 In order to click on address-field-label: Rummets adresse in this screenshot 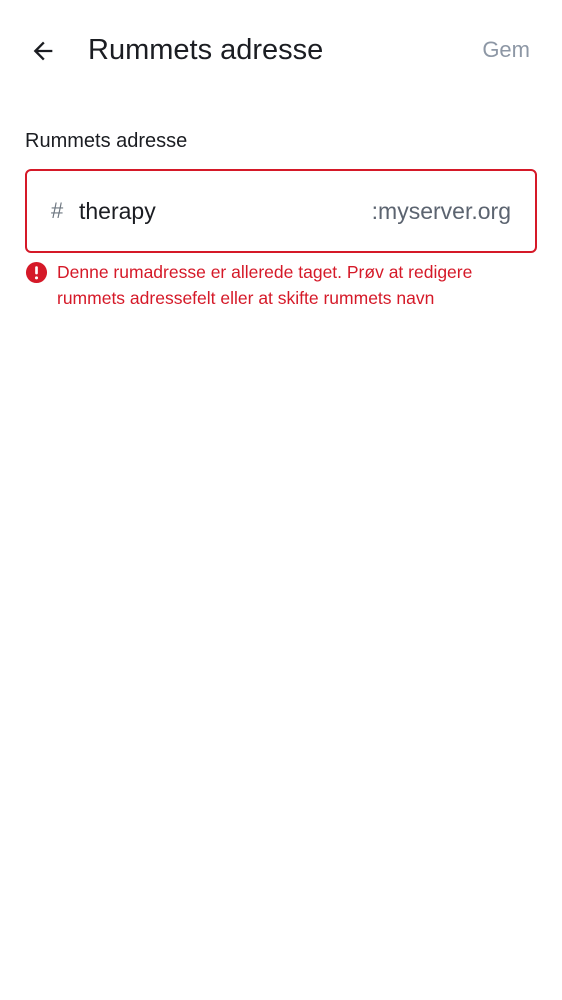, I will do `click(106, 141)`.